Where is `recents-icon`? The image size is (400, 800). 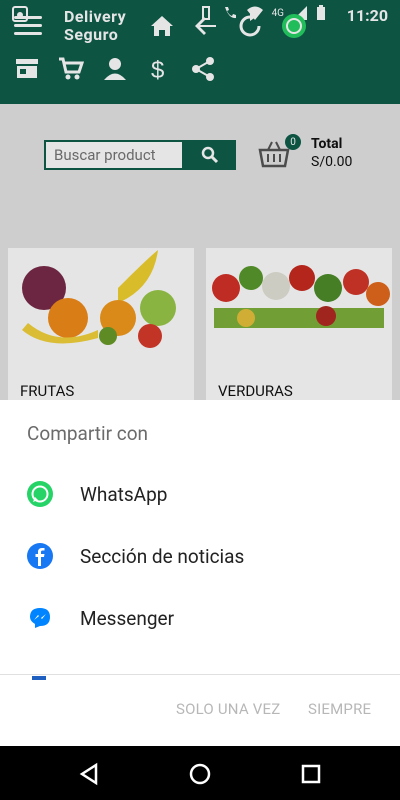
recents-icon is located at coordinates (311, 774).